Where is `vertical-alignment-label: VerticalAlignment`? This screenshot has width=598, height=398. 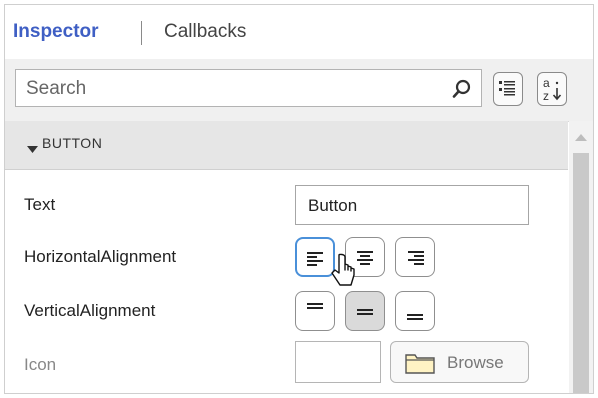 vertical-alignment-label: VerticalAlignment is located at coordinates (90, 310).